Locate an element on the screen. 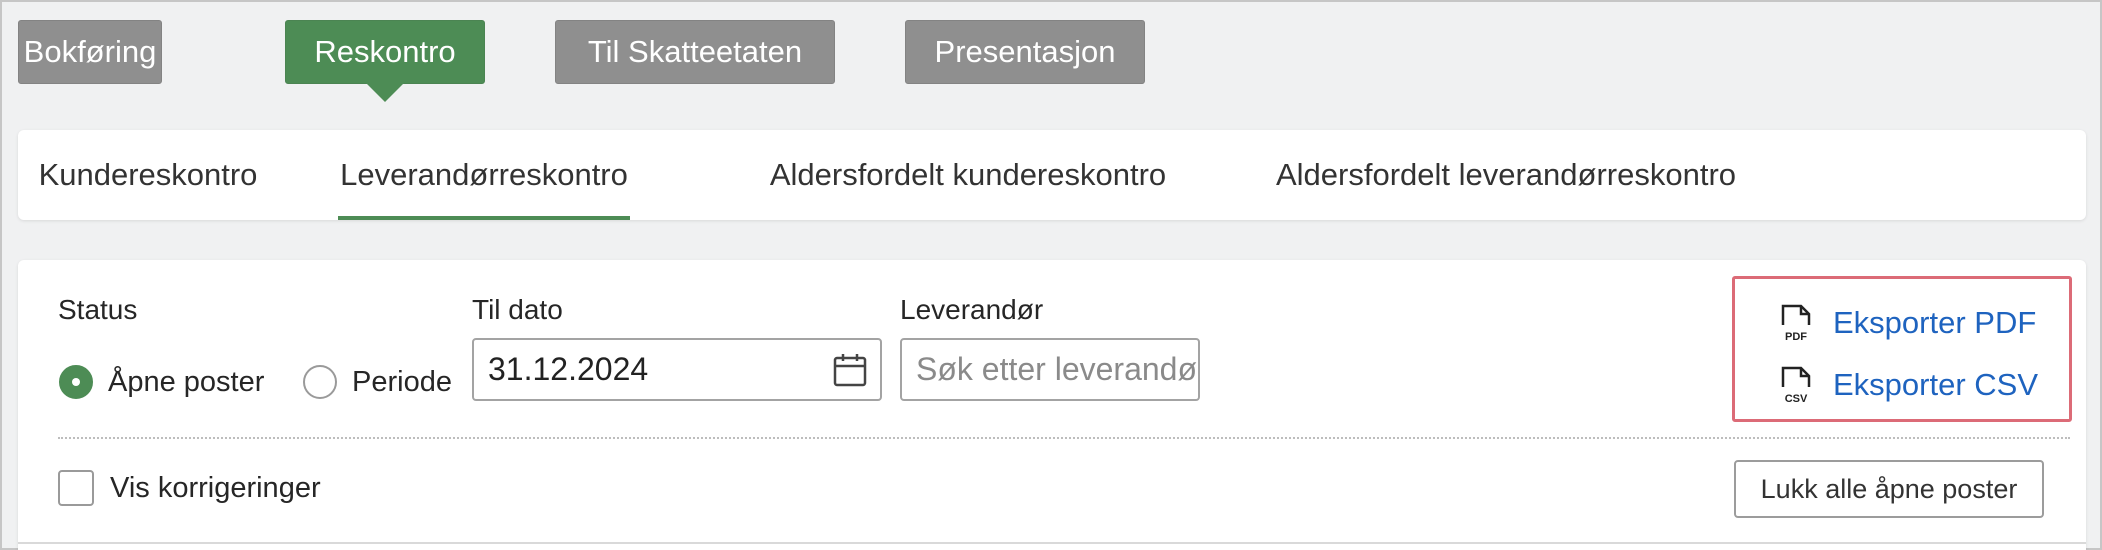 Image resolution: width=2102 pixels, height=550 pixels. nav-reskontro-button: Reskontro is located at coordinates (385, 61).